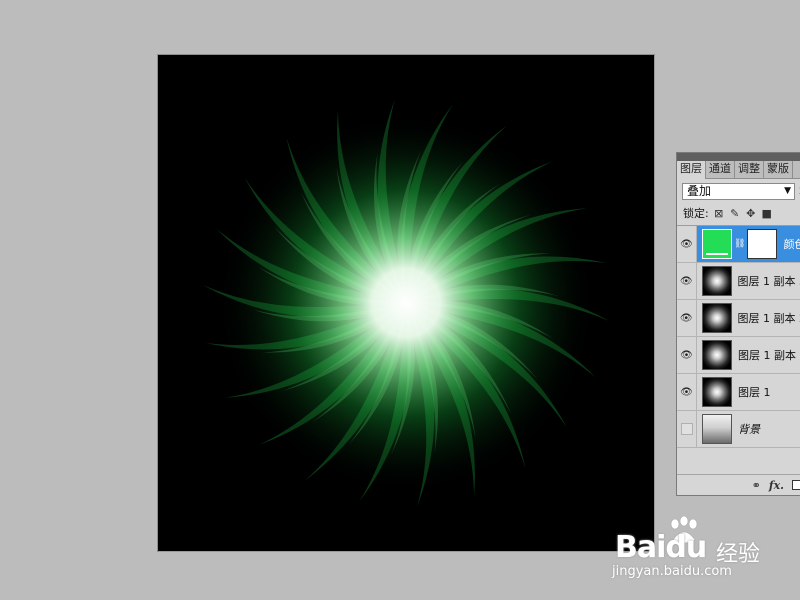 The height and width of the screenshot is (600, 800). What do you see at coordinates (767, 355) in the screenshot?
I see `layer-name: 图层 1 副本` at bounding box center [767, 355].